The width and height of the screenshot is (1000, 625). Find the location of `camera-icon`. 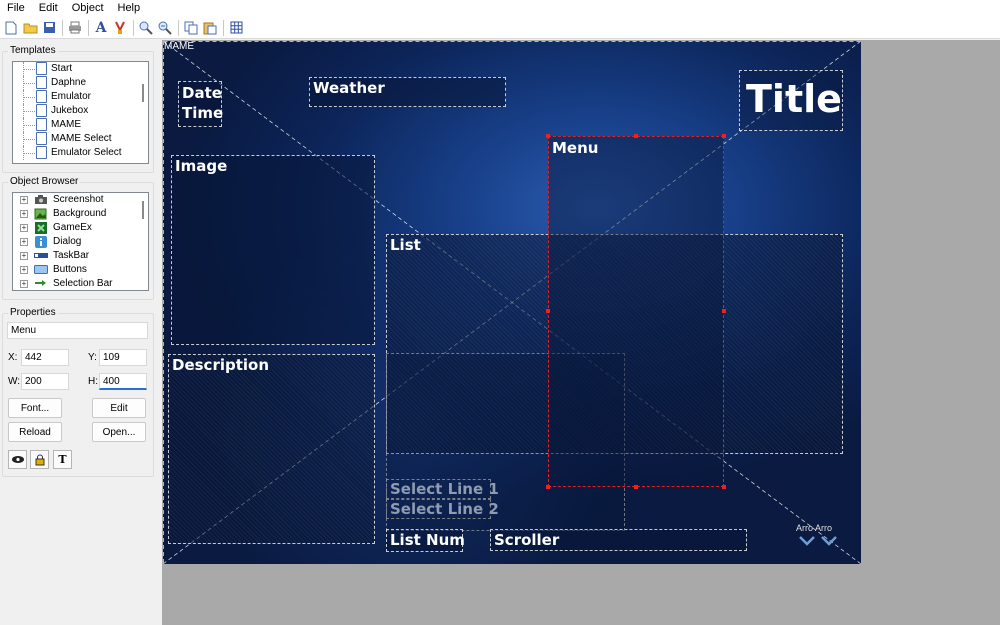

camera-icon is located at coordinates (40, 200).